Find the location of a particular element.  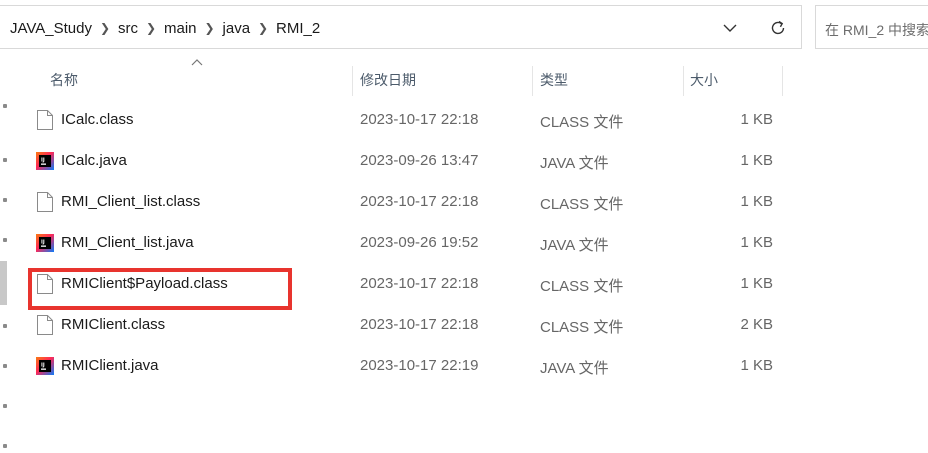

file-size: 2 KB is located at coordinates (756, 324).